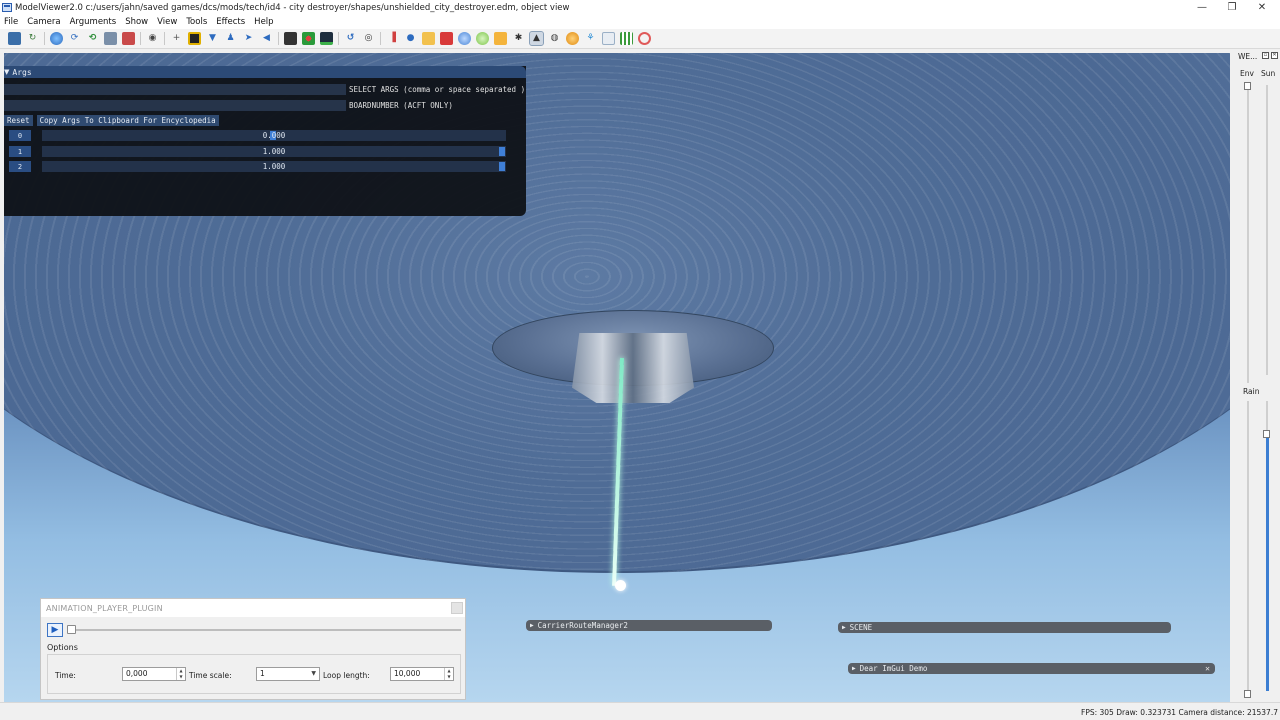  I want to click on chart-icon: ▐, so click(392, 38).